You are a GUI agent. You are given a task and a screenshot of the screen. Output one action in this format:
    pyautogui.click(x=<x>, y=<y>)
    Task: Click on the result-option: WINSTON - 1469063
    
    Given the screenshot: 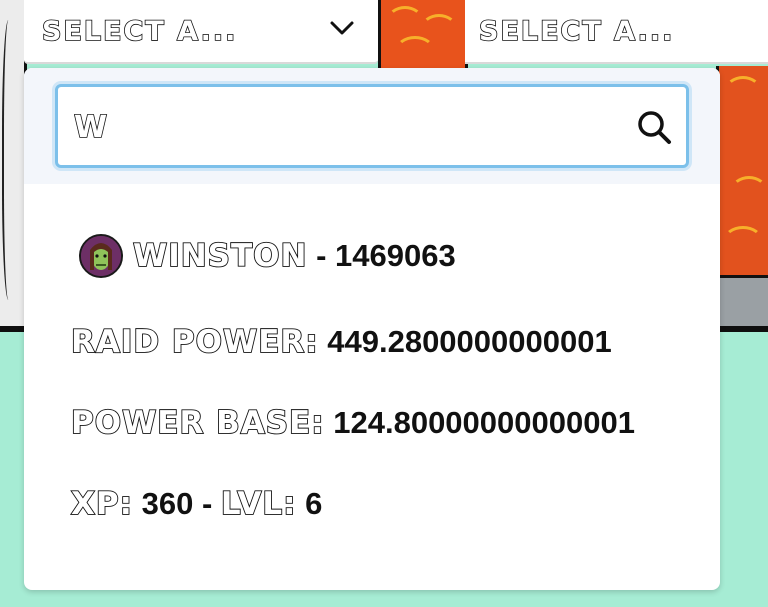 What is the action you would take?
    pyautogui.click(x=267, y=256)
    